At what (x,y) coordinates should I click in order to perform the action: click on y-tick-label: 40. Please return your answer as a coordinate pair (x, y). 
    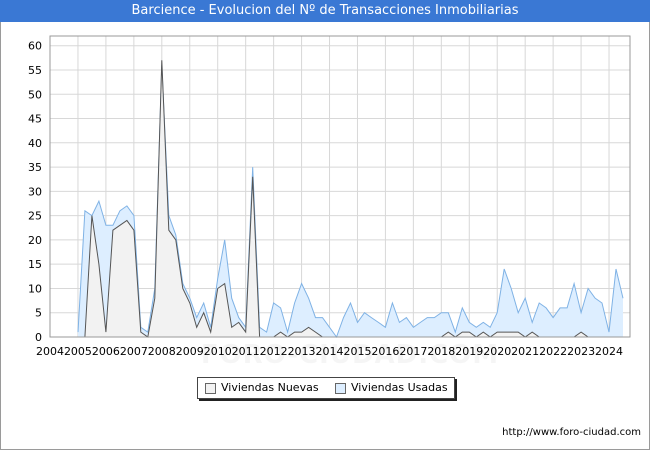
    Looking at the image, I should click on (35, 143).